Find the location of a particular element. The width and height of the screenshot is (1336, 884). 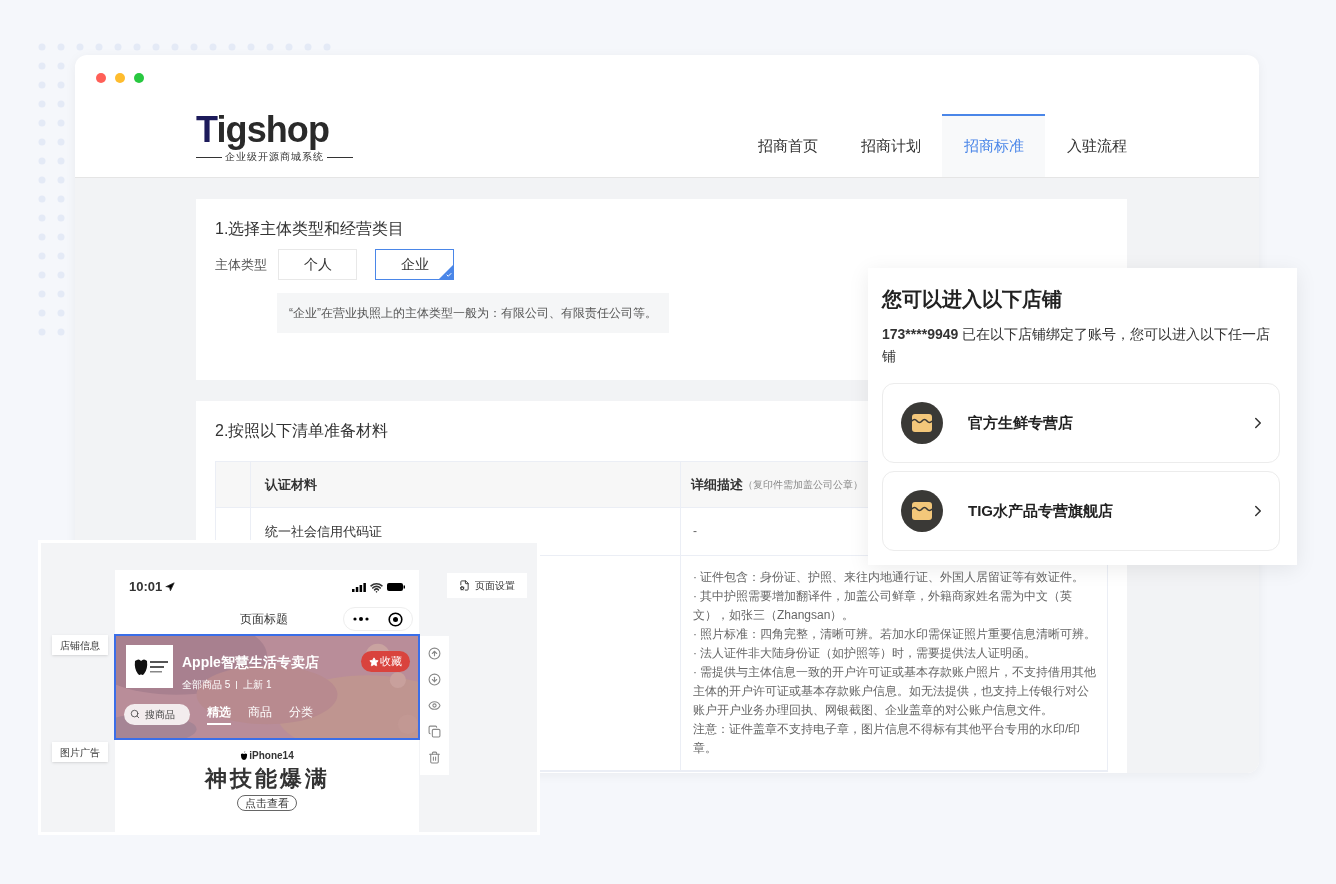

component-label: 店铺信息 is located at coordinates (80, 645).